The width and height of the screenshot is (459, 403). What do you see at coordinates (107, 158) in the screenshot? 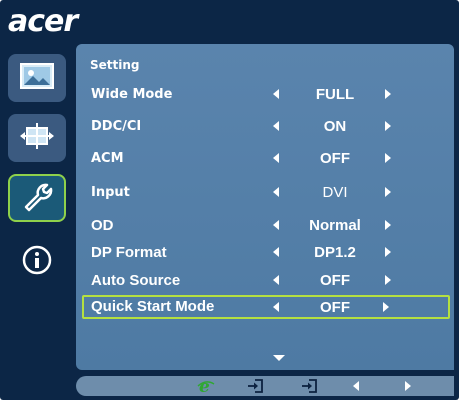
I see `menu-row-label: ACM` at bounding box center [107, 158].